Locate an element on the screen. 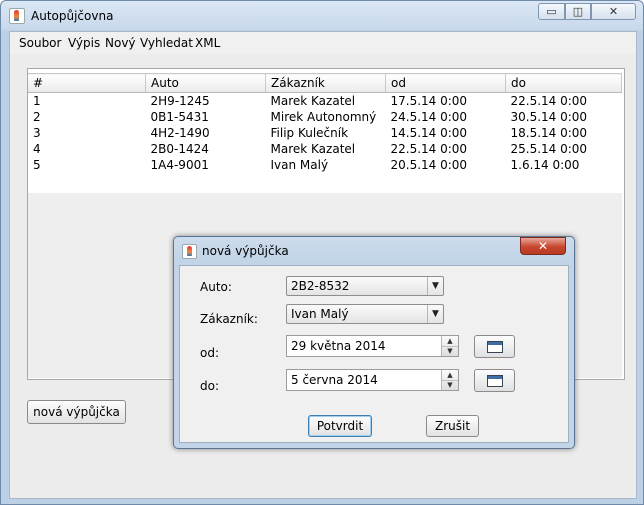  from-label: od: is located at coordinates (210, 353).